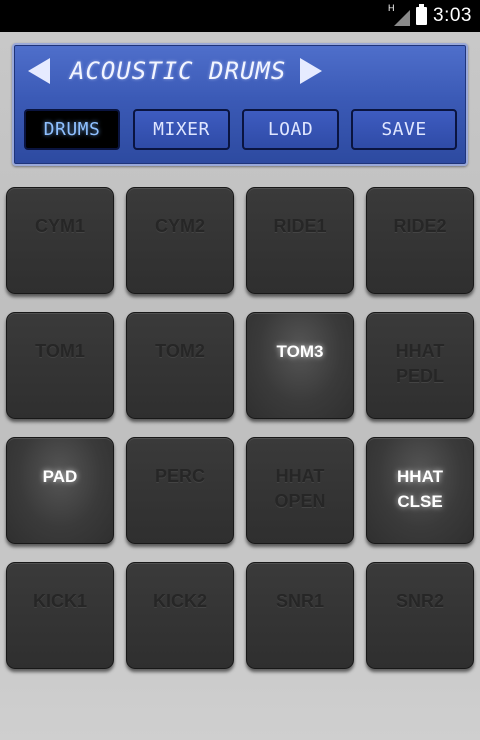 The image size is (480, 740). I want to click on pad-hhat-clse: HHAT CLSE, so click(420, 490).